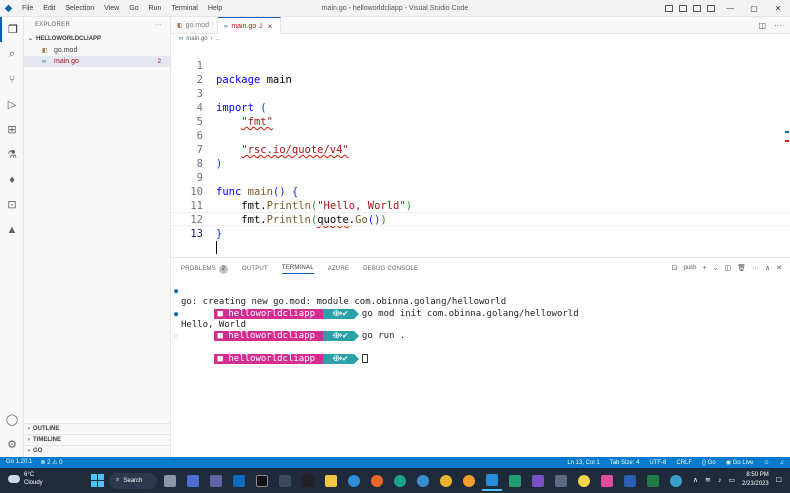  I want to click on terminal-shell-name: push, so click(690, 268).